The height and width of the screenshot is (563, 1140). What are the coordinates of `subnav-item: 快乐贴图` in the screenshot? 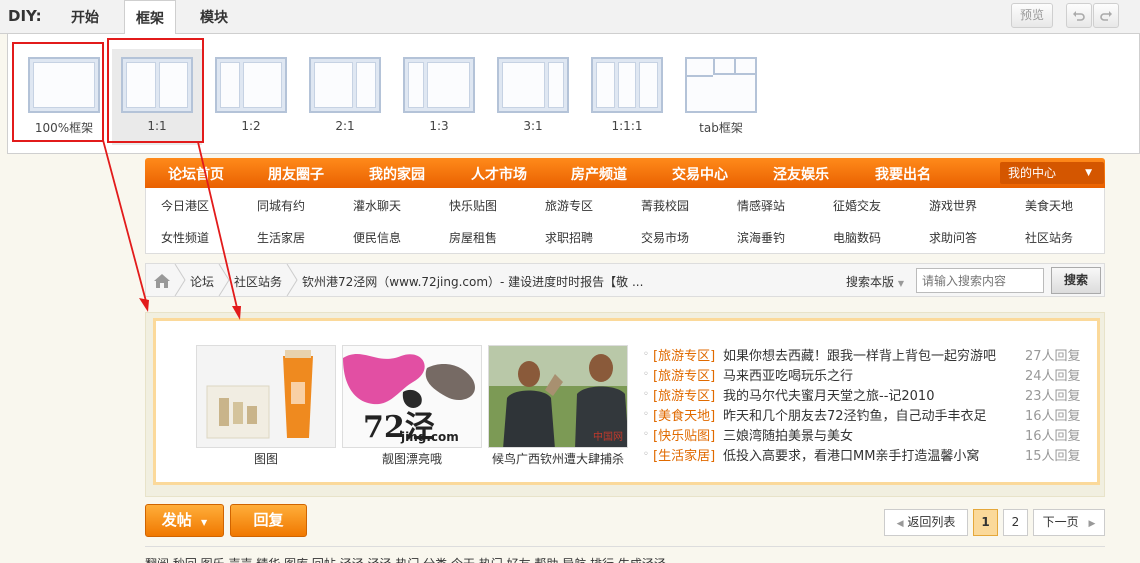 It's located at (473, 205).